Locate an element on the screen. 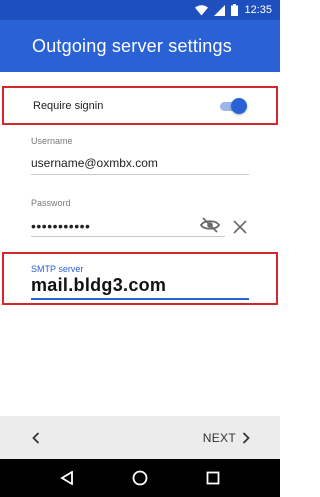 The width and height of the screenshot is (320, 497). password-field: ••••••••••• is located at coordinates (60, 226).